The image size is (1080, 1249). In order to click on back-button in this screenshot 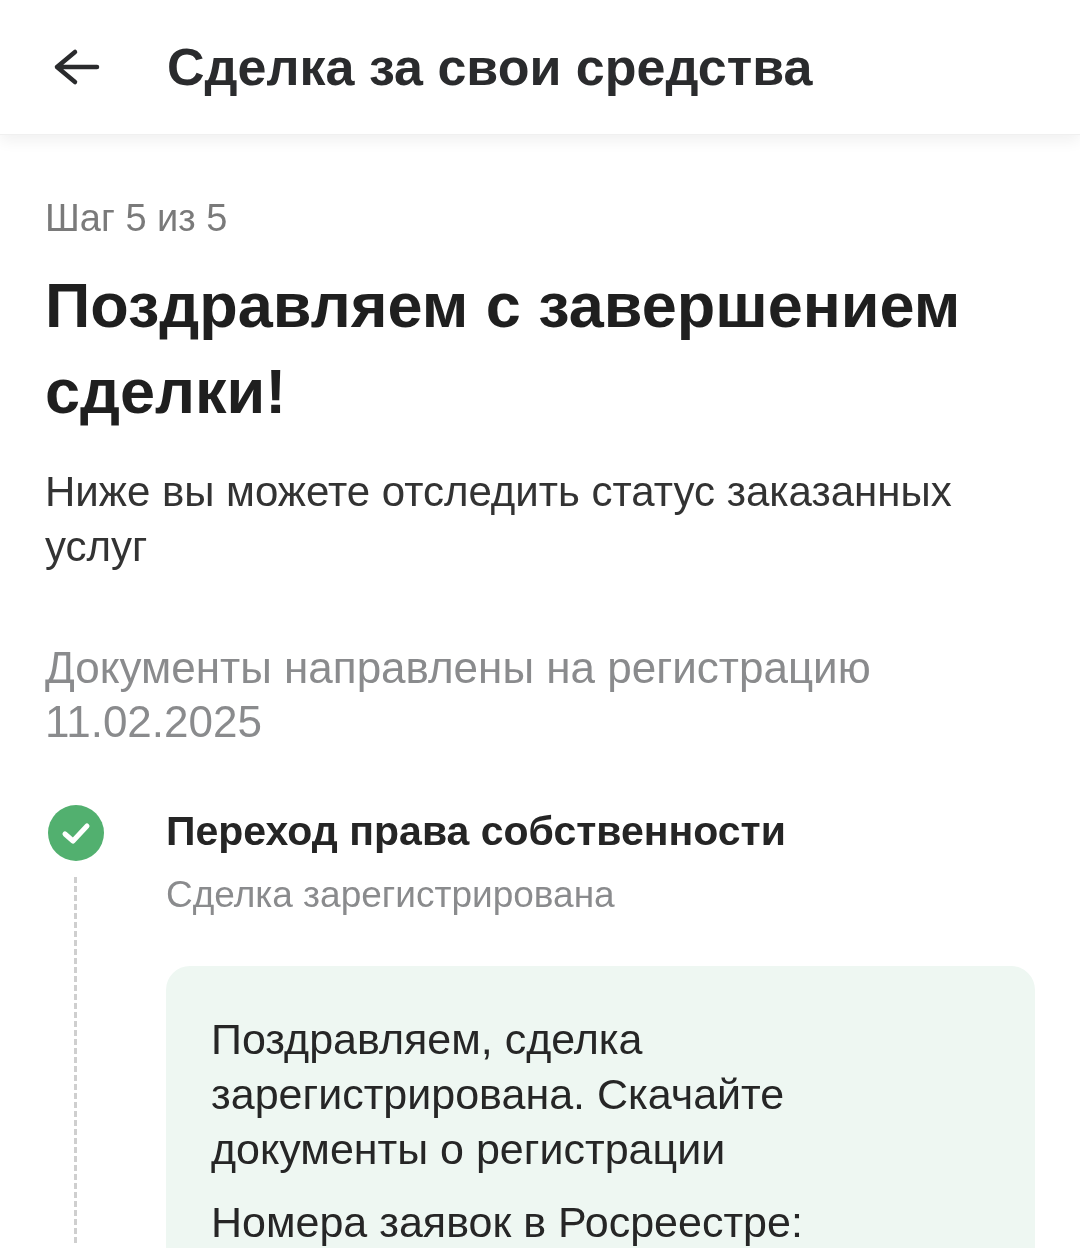, I will do `click(77, 67)`.